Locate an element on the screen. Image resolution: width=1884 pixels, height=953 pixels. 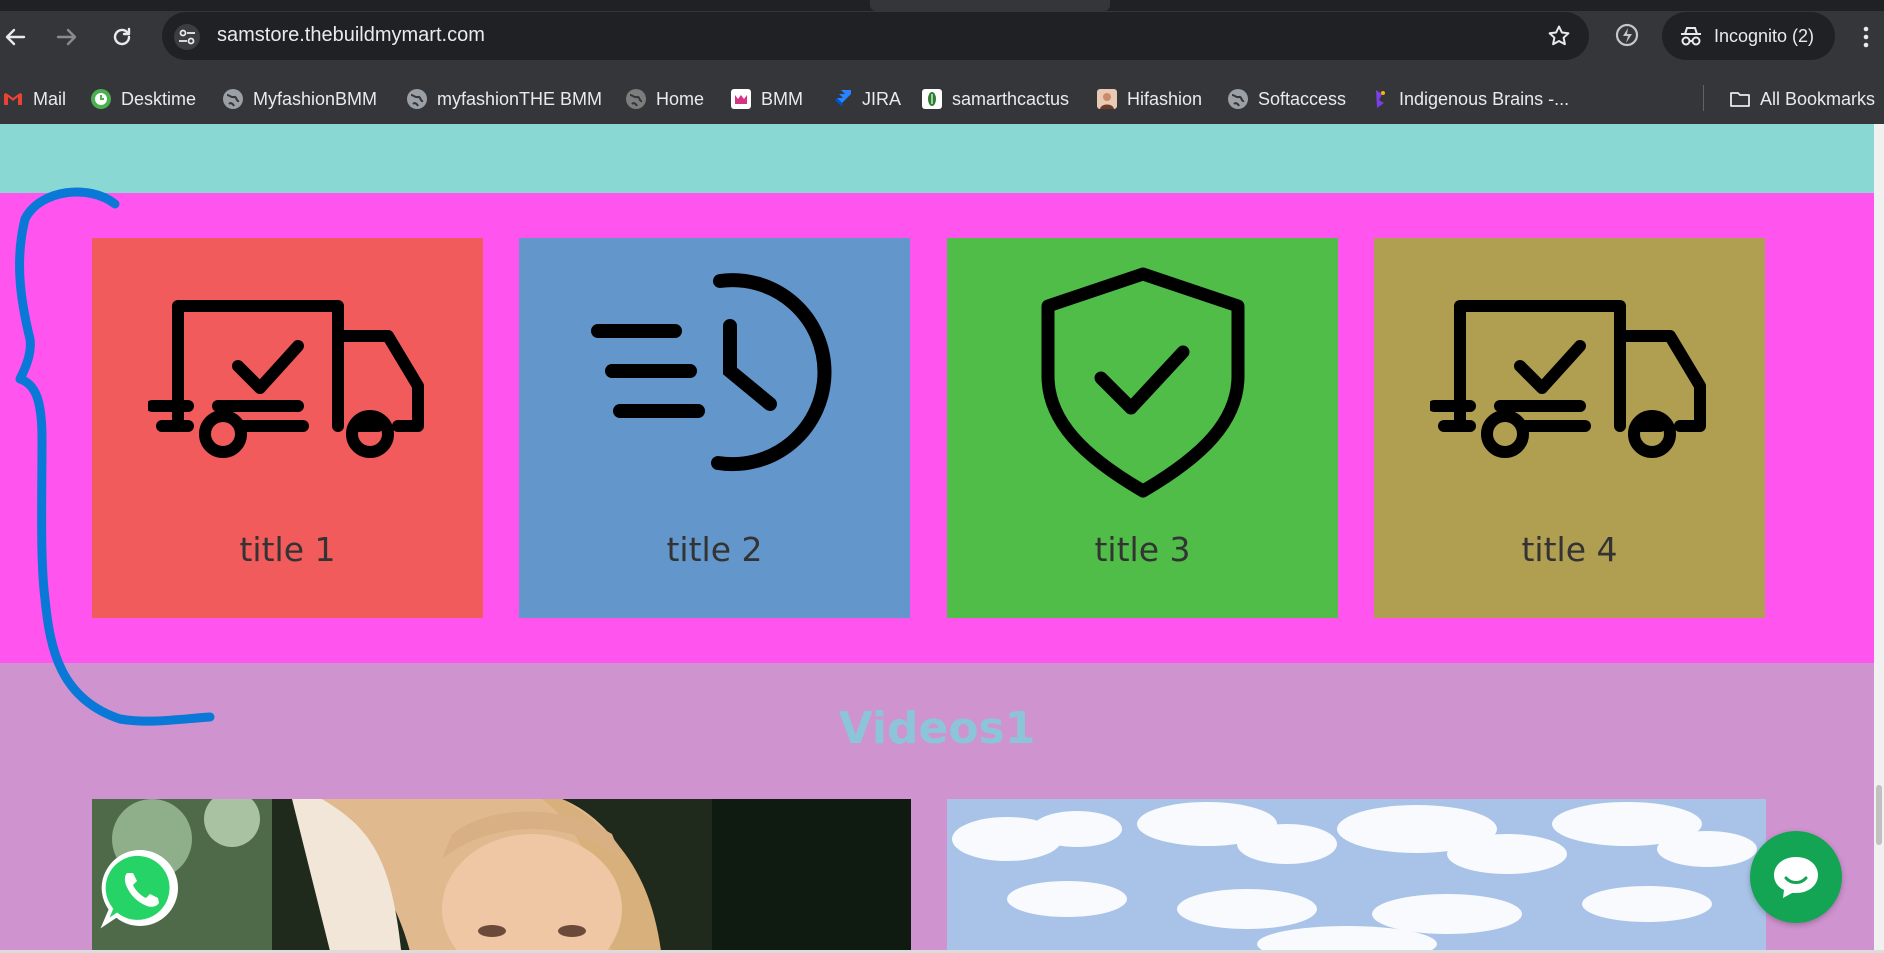
forward-button is located at coordinates (67, 37).